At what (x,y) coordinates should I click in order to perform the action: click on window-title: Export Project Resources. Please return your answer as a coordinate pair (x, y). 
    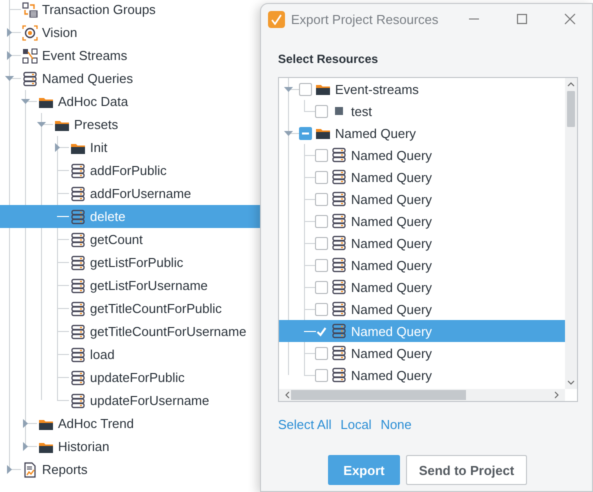
    Looking at the image, I should click on (365, 19).